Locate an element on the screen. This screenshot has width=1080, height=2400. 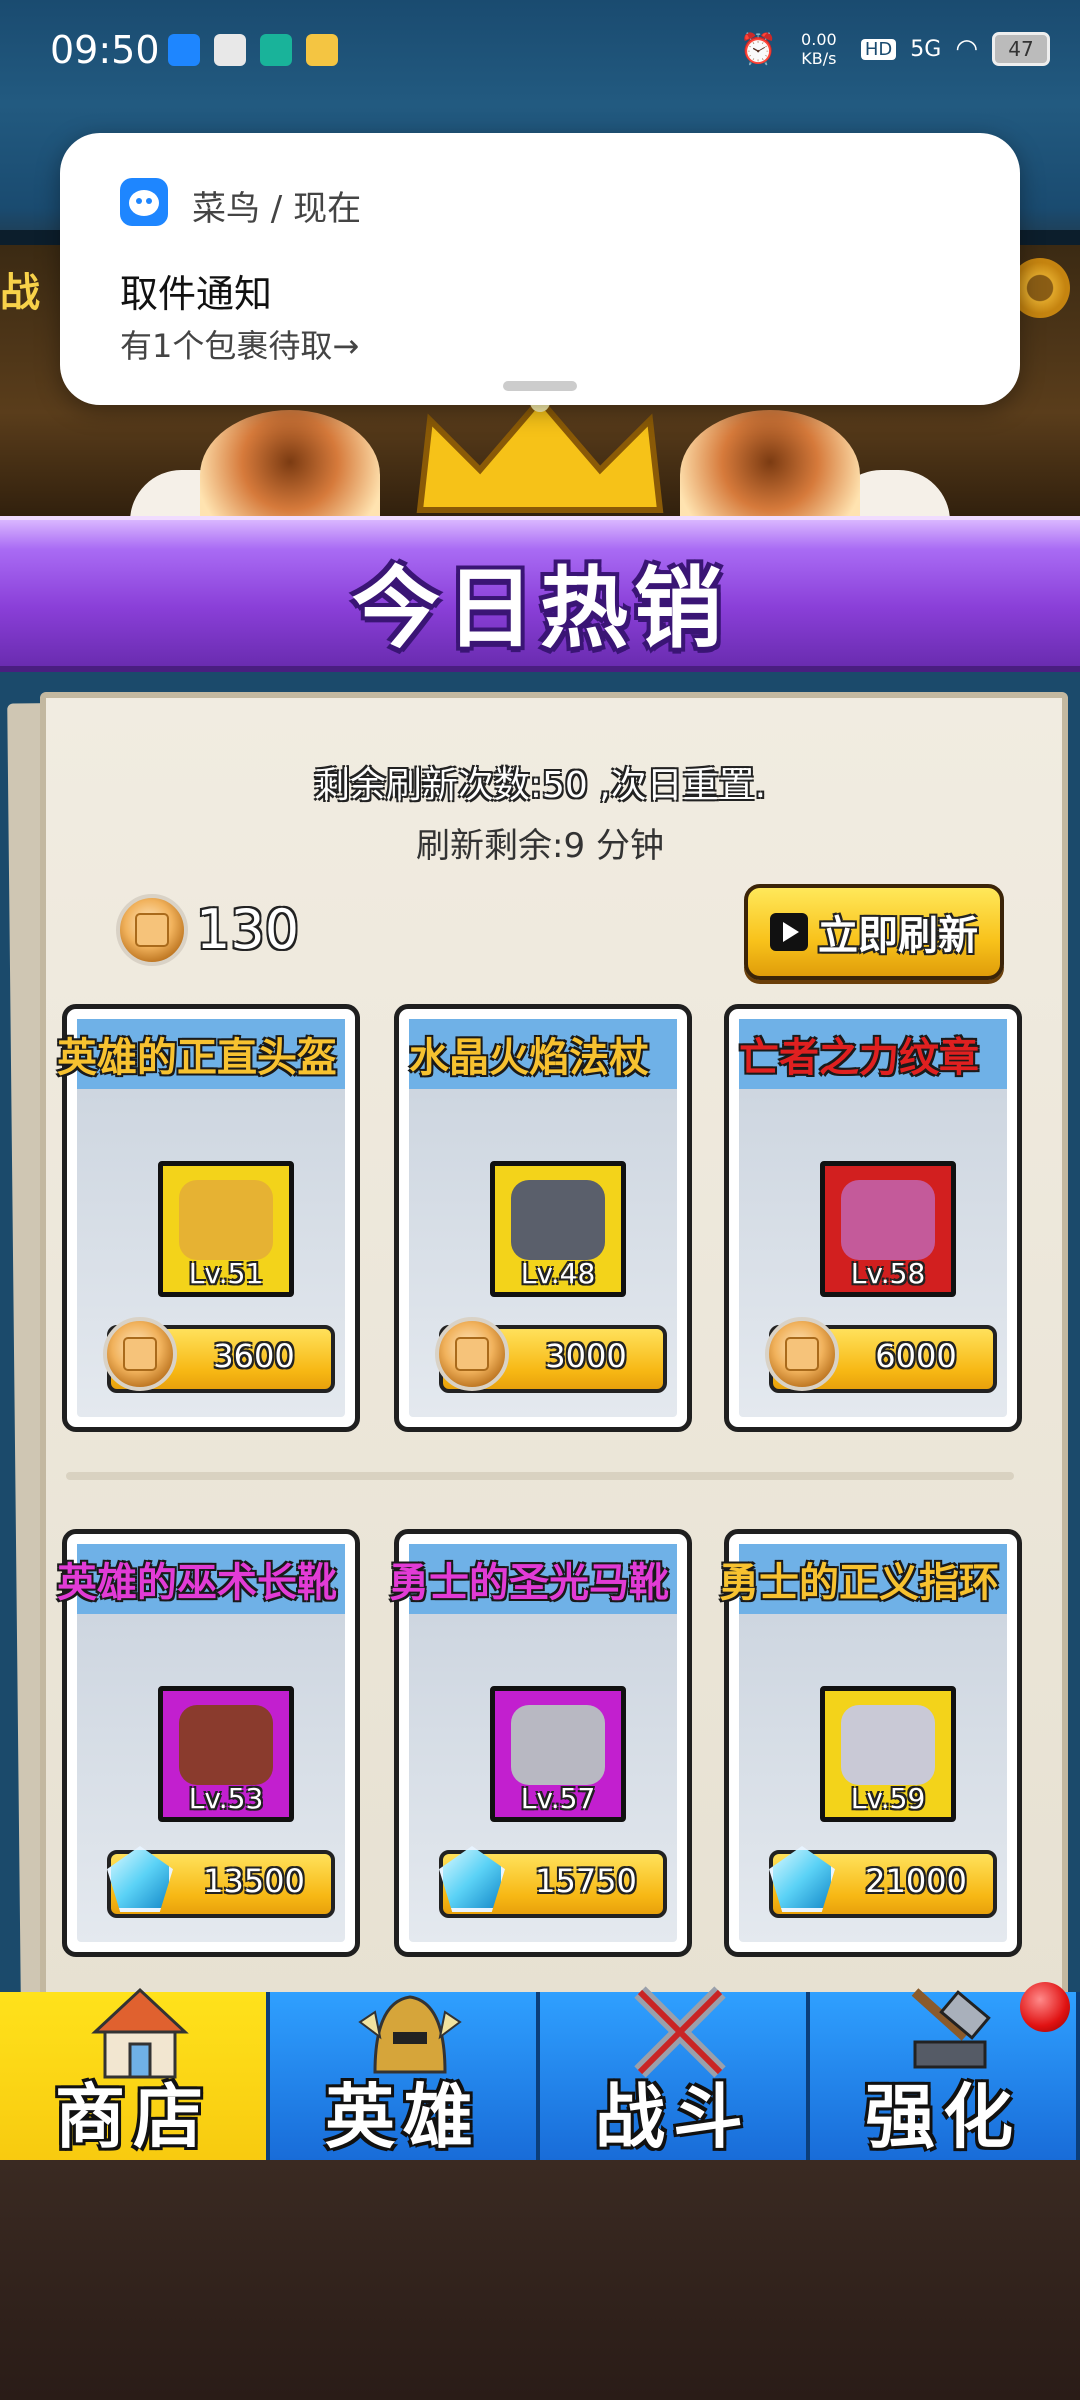
item-level: Lv.48 is located at coordinates (558, 1273).